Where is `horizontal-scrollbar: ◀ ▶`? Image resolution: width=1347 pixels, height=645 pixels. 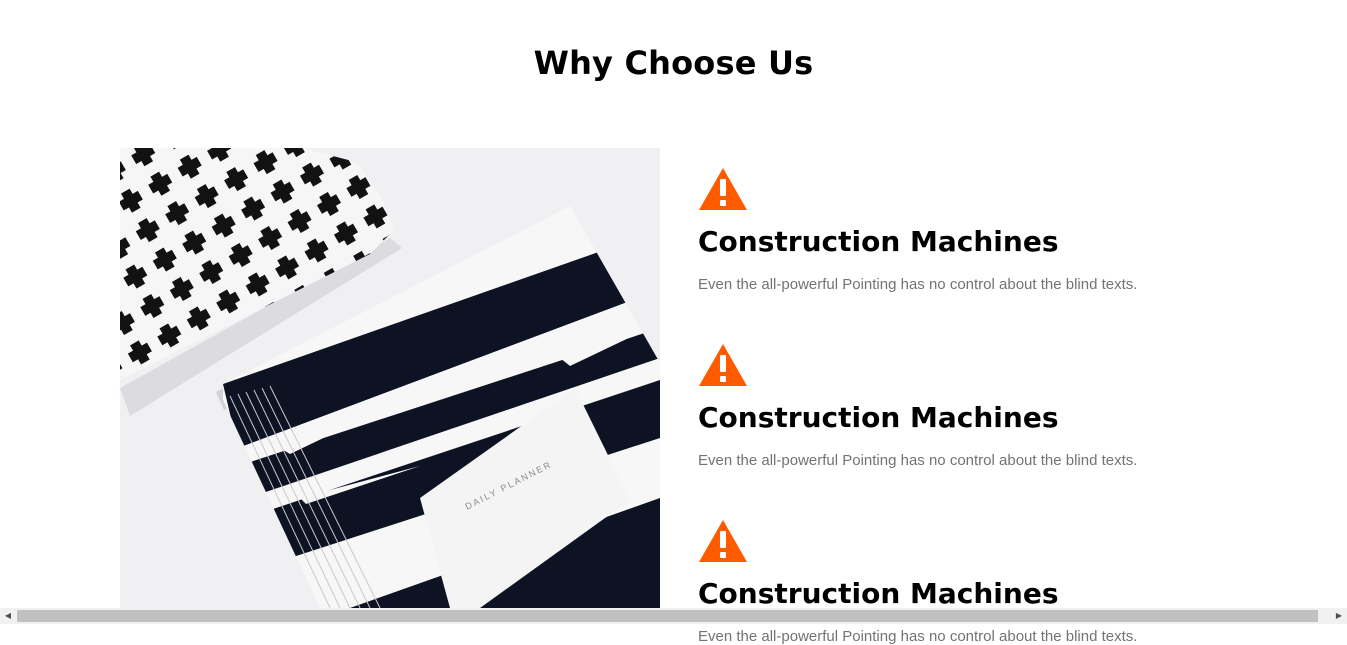
horizontal-scrollbar: ◀ ▶ is located at coordinates (673, 616).